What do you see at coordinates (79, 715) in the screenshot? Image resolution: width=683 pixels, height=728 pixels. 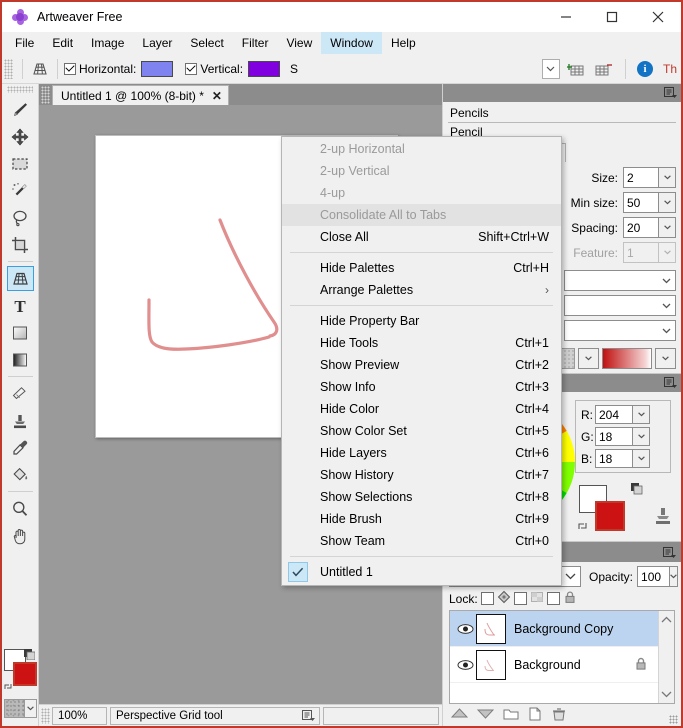 I see `zoom-level-field: 100%` at bounding box center [79, 715].